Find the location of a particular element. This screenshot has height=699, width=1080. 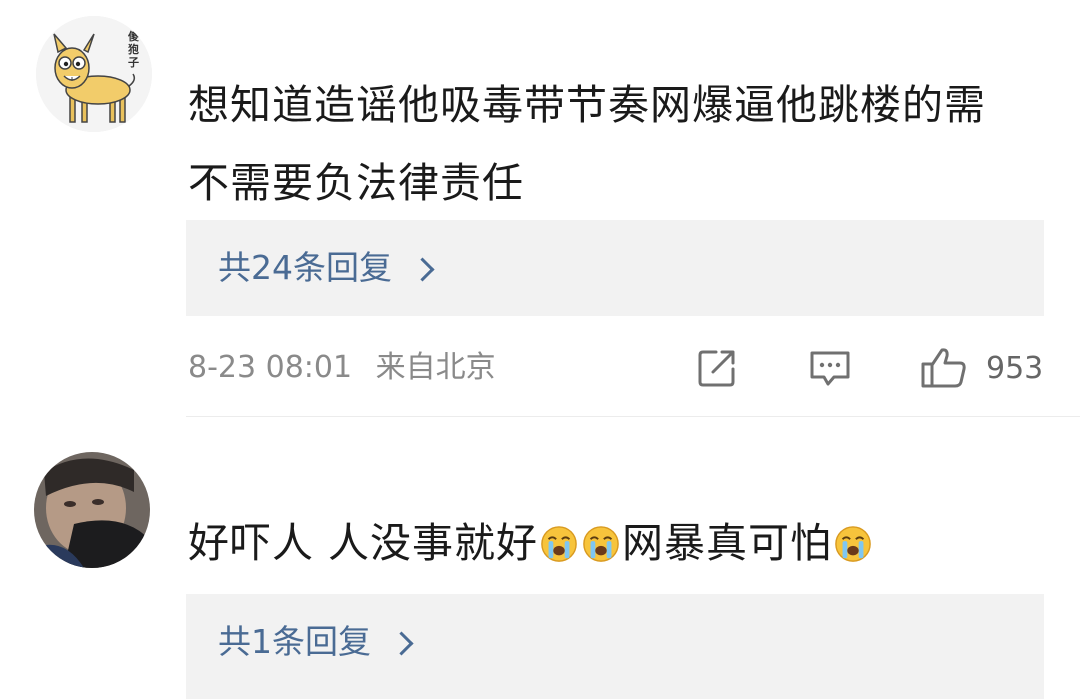

user-photo-avatar-icon is located at coordinates (92, 510).